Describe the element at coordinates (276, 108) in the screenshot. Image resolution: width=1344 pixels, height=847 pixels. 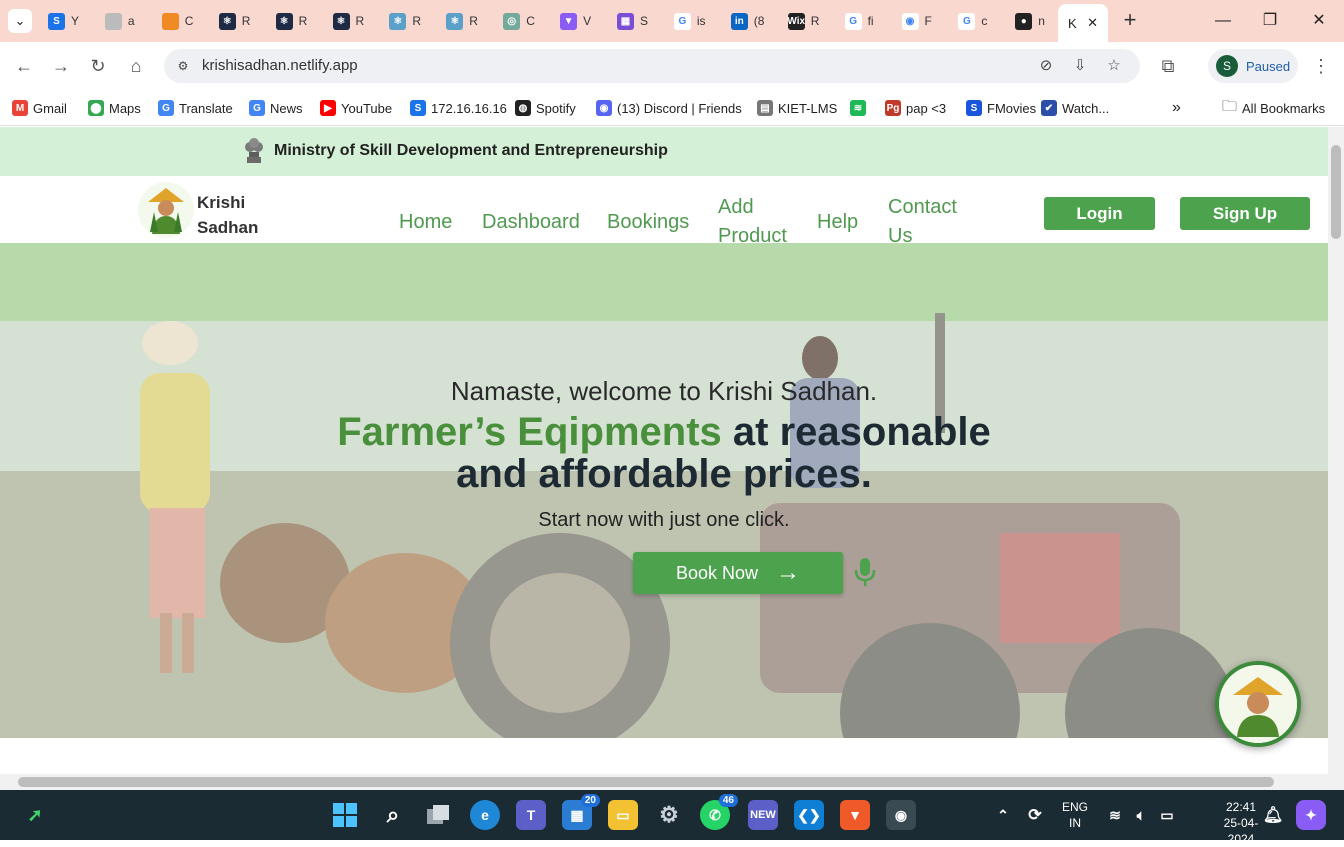
I see `bookmark-item: G News` at that location.